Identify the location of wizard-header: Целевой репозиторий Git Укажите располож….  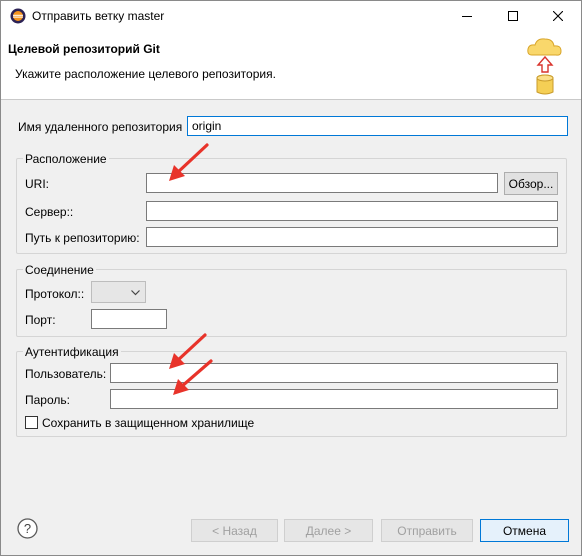
(291, 65).